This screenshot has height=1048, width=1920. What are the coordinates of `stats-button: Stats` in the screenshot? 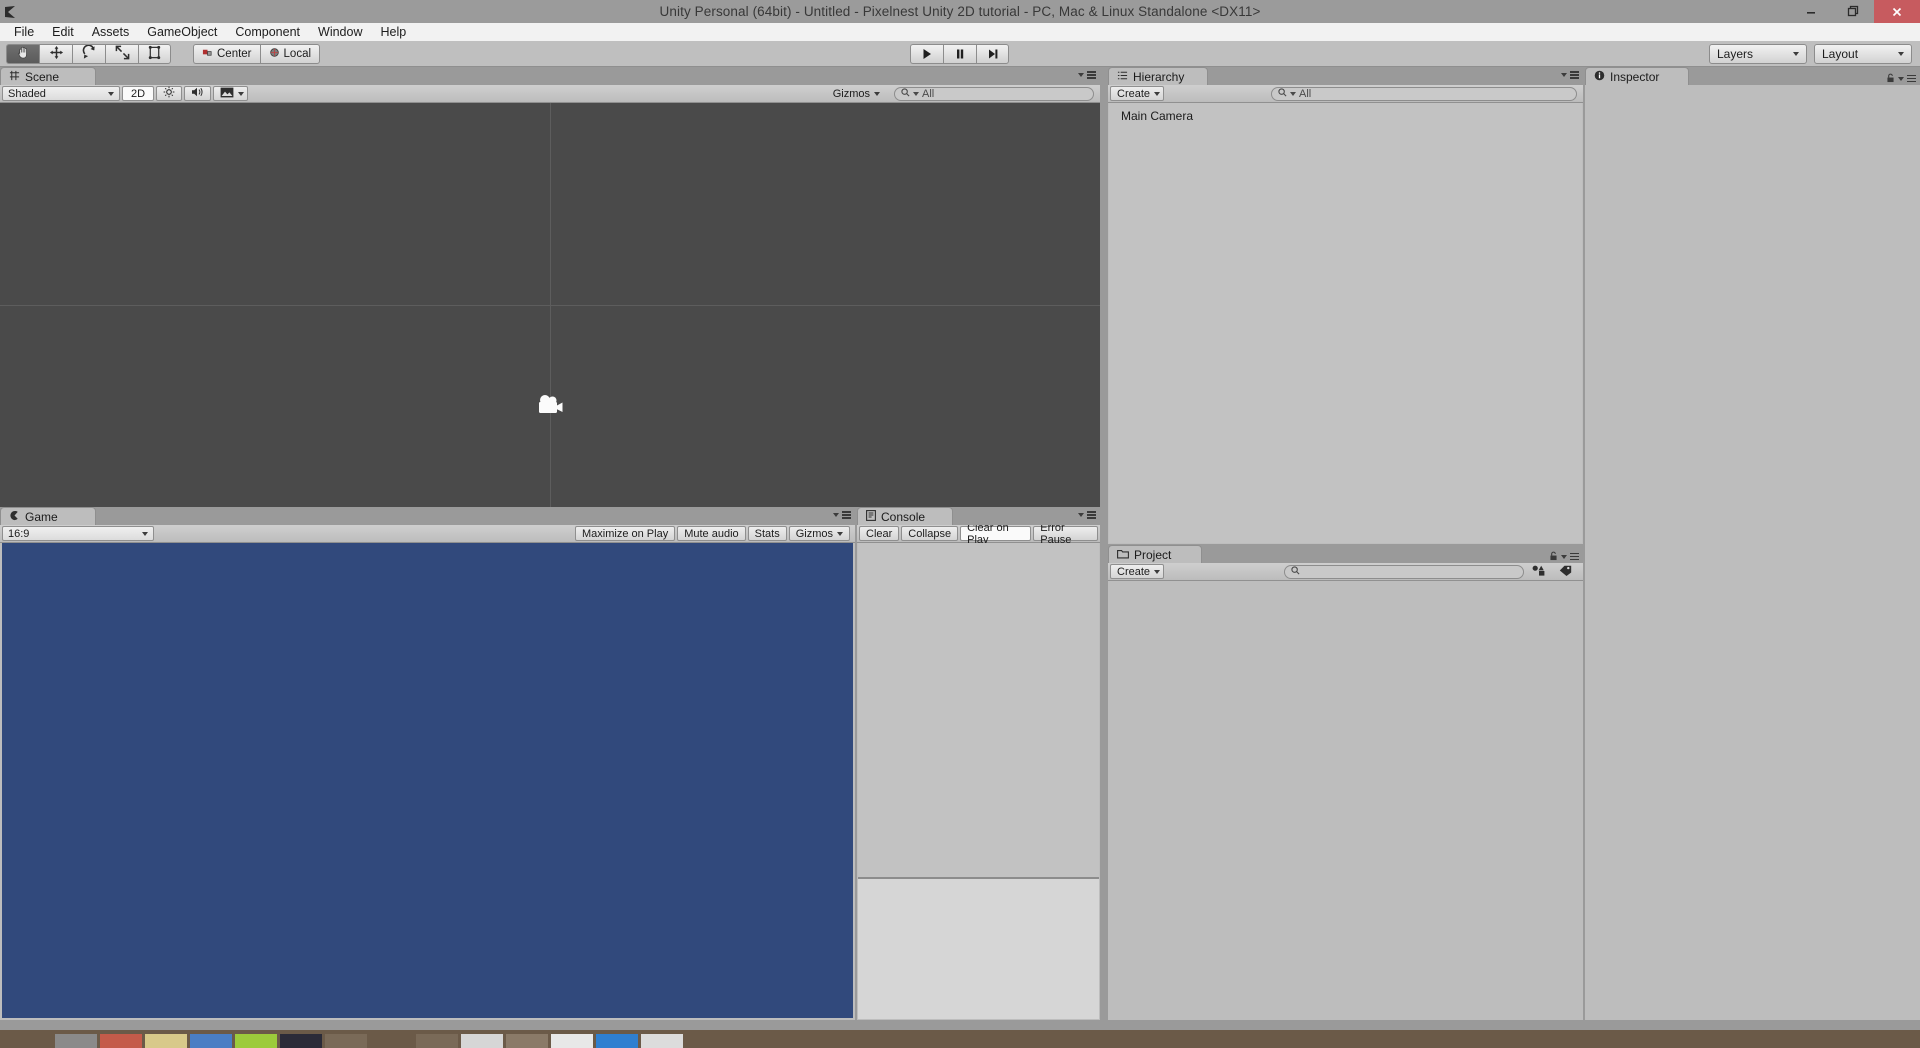 It's located at (767, 533).